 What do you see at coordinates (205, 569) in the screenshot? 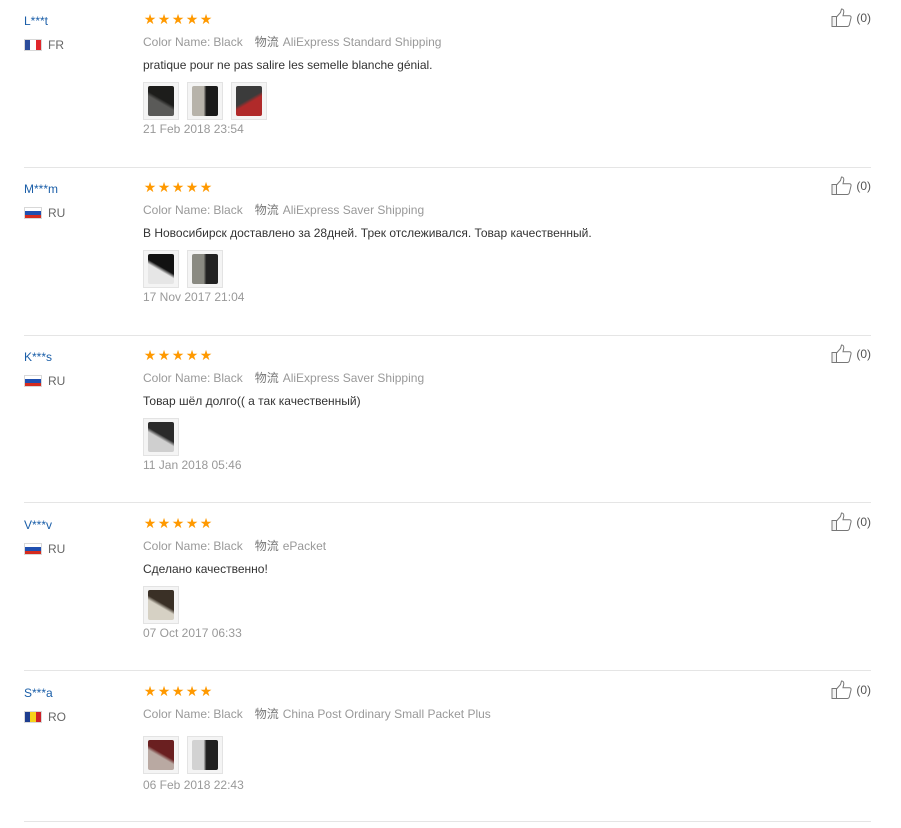
I see `review-text: Сделано качественно!` at bounding box center [205, 569].